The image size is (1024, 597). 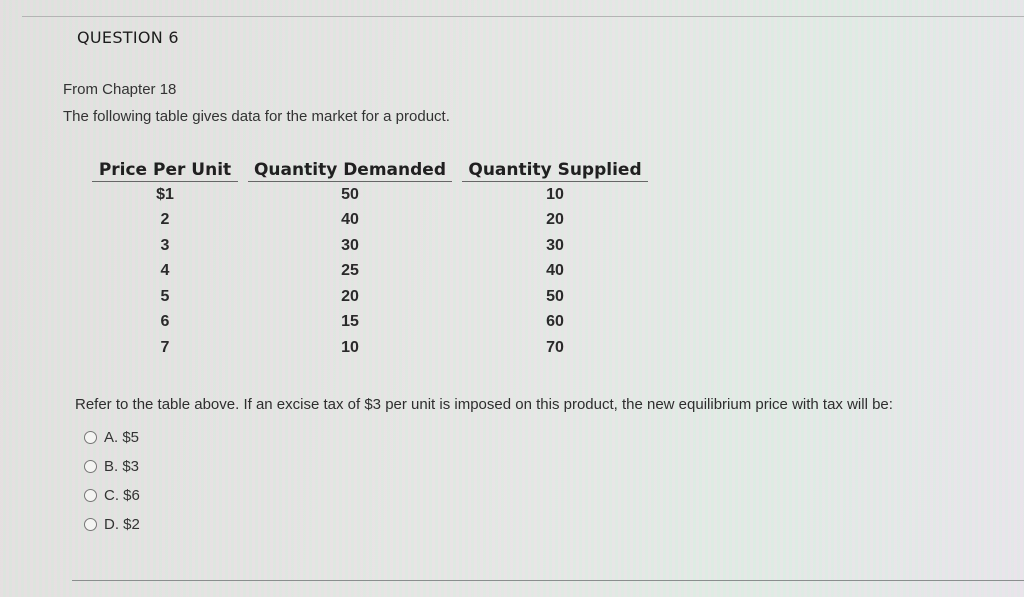 What do you see at coordinates (165, 194) in the screenshot?
I see `cell-price: $1` at bounding box center [165, 194].